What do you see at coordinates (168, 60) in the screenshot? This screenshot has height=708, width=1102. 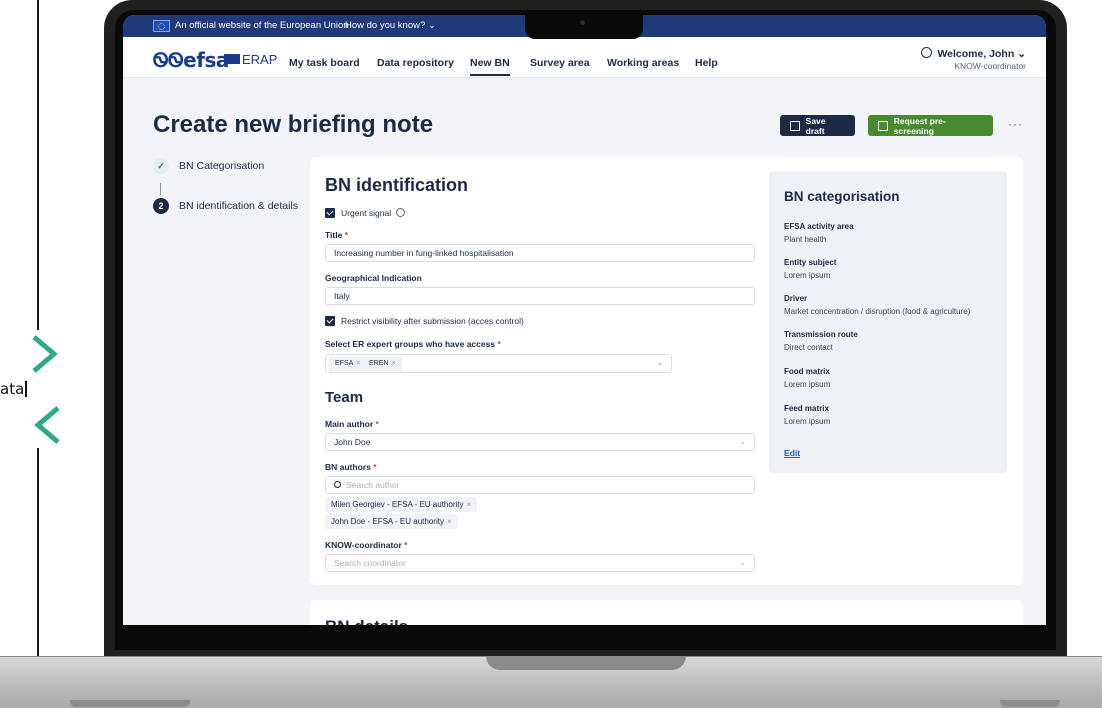 I see `efsa-logo-mark-icon: ᏫᏫ` at bounding box center [168, 60].